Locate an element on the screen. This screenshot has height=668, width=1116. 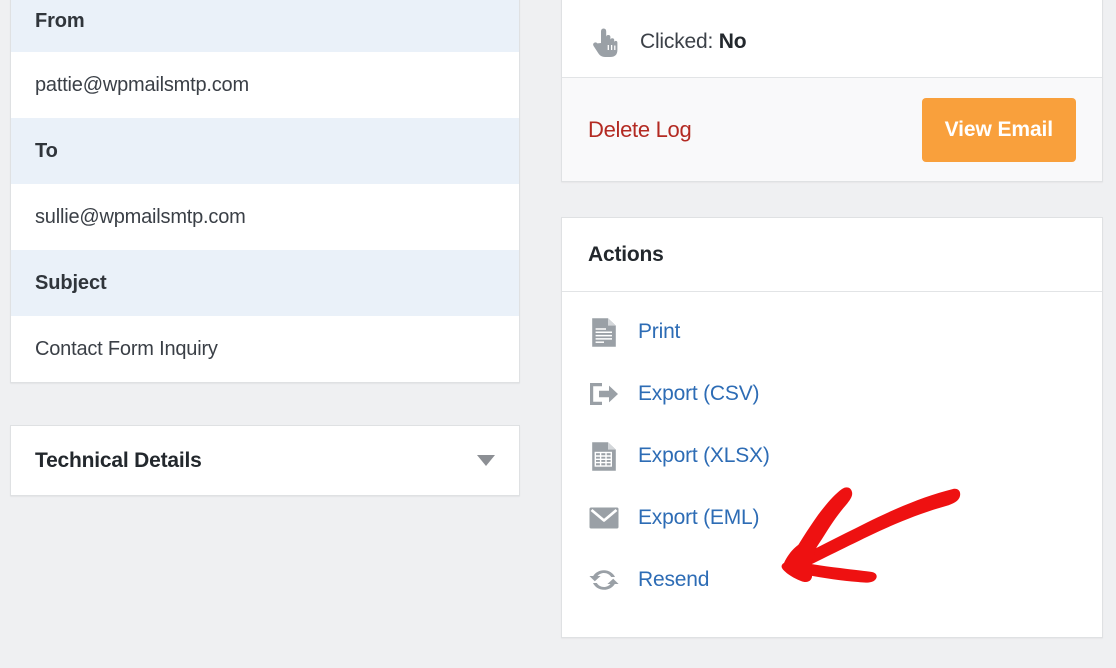
subject-text: Contact Form Inquiry is located at coordinates (126, 348).